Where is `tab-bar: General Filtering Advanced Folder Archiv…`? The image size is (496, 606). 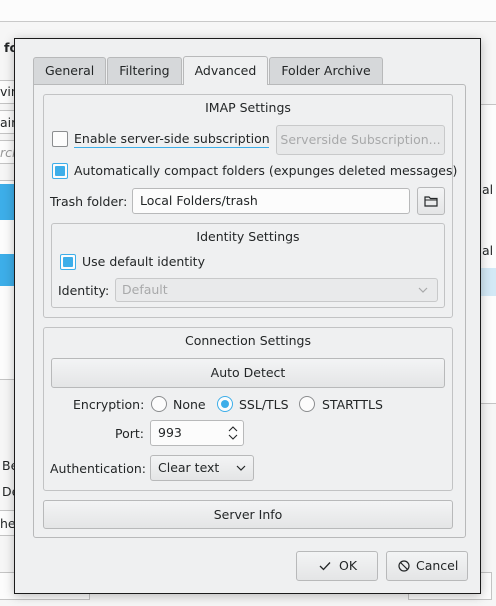
tab-bar: General Filtering Advanced Folder Archiv… is located at coordinates (208, 70).